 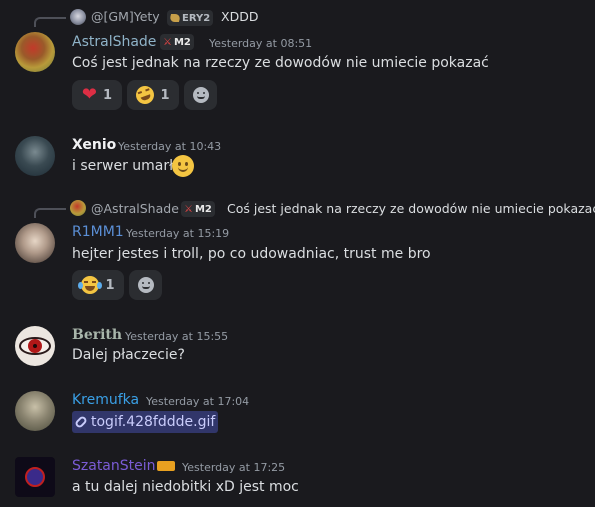 What do you see at coordinates (98, 232) in the screenshot?
I see `author-name: R1MM1` at bounding box center [98, 232].